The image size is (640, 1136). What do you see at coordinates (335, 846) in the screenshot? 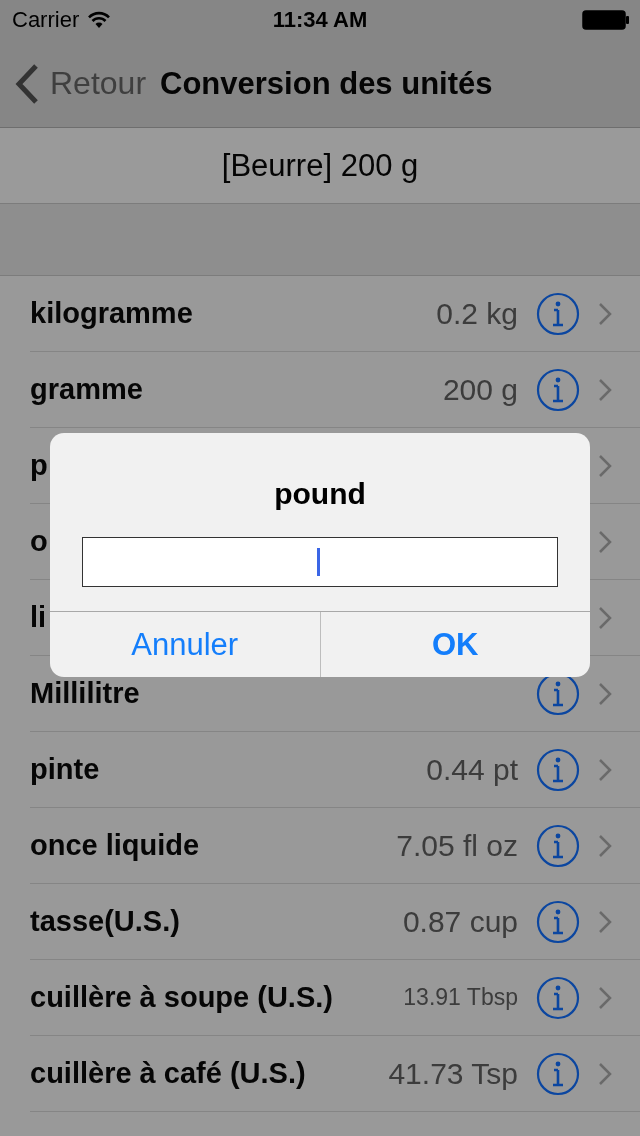
I see `list-row: once liquide 7.05 fl oz` at bounding box center [335, 846].